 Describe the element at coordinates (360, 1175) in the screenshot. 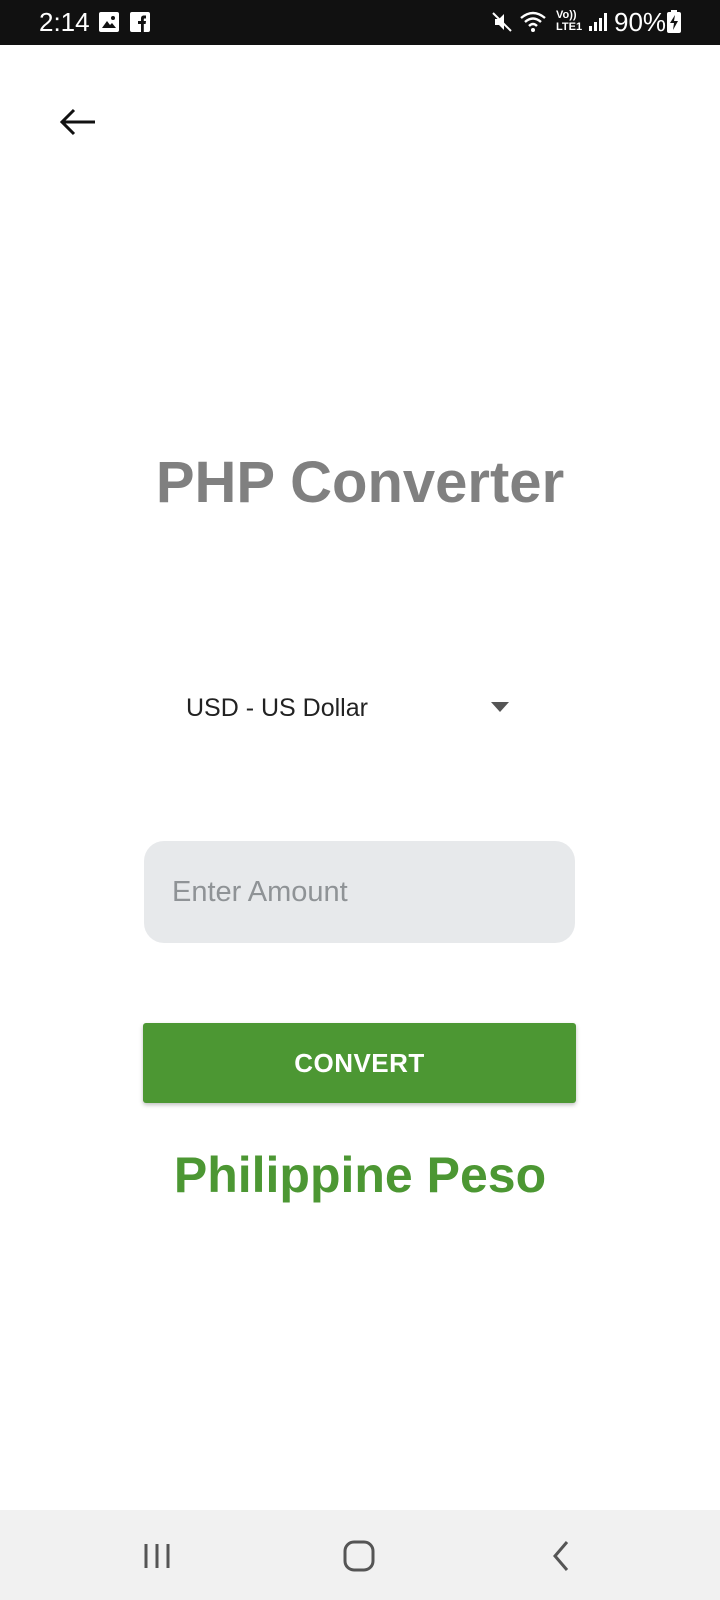

I see `result-currency-label: Philippine Peso` at that location.